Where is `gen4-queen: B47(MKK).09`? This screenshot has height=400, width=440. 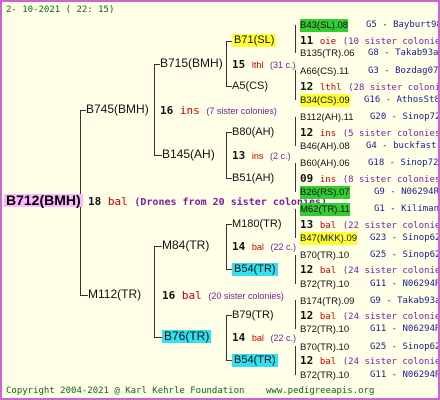 gen4-queen: B47(MKK).09 is located at coordinates (329, 238).